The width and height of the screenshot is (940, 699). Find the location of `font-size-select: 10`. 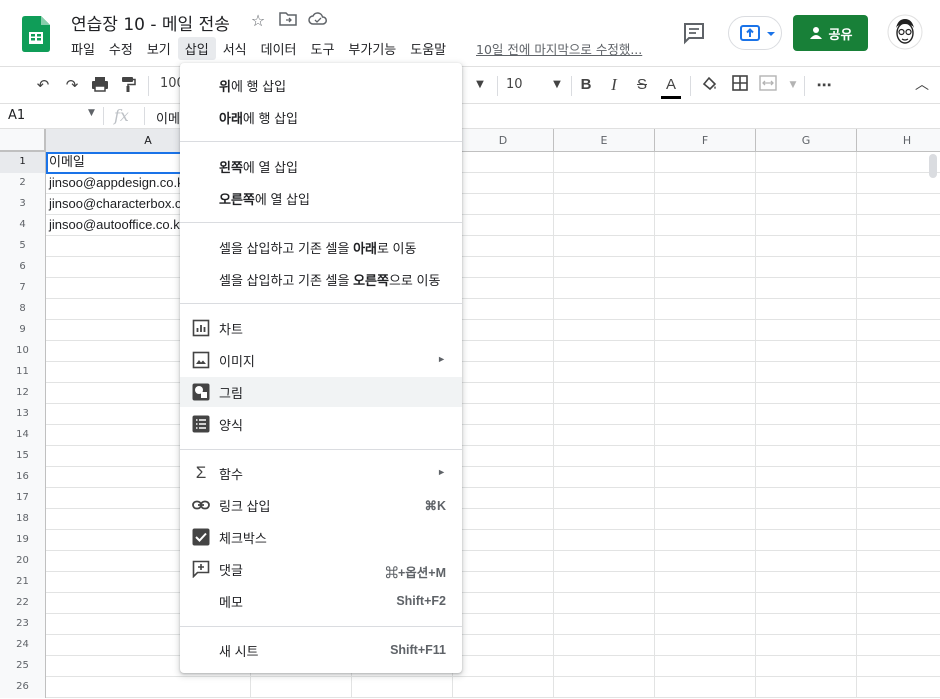

font-size-select: 10 is located at coordinates (521, 85).